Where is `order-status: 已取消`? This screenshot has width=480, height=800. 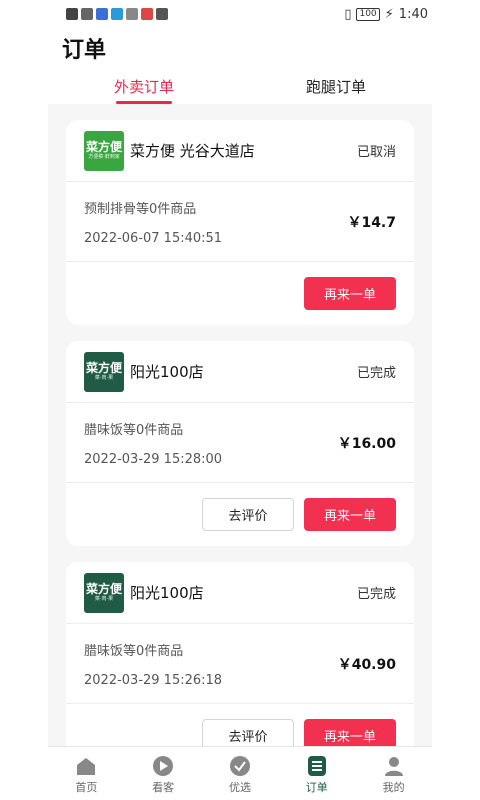 order-status: 已取消 is located at coordinates (376, 152).